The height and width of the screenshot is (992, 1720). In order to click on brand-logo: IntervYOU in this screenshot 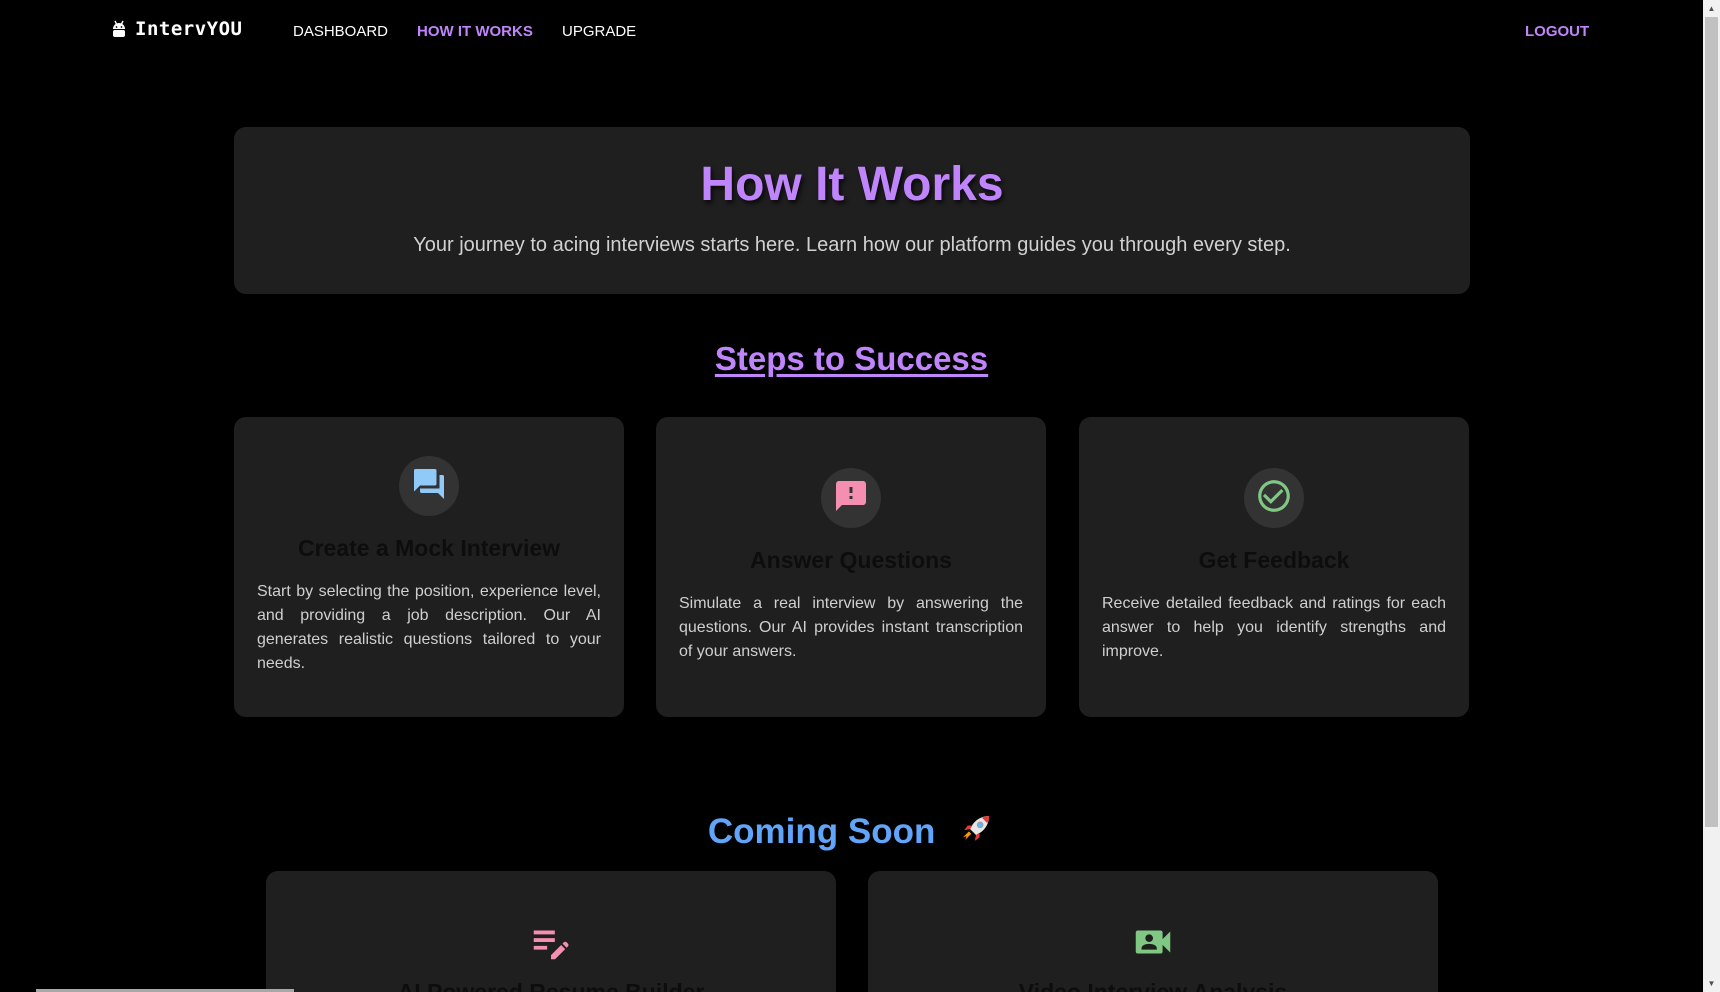, I will do `click(176, 29)`.